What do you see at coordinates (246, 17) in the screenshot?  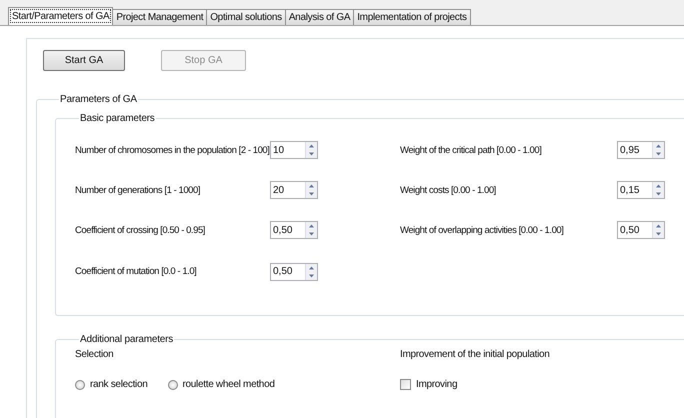 I see `tab: Optimal solutions` at bounding box center [246, 17].